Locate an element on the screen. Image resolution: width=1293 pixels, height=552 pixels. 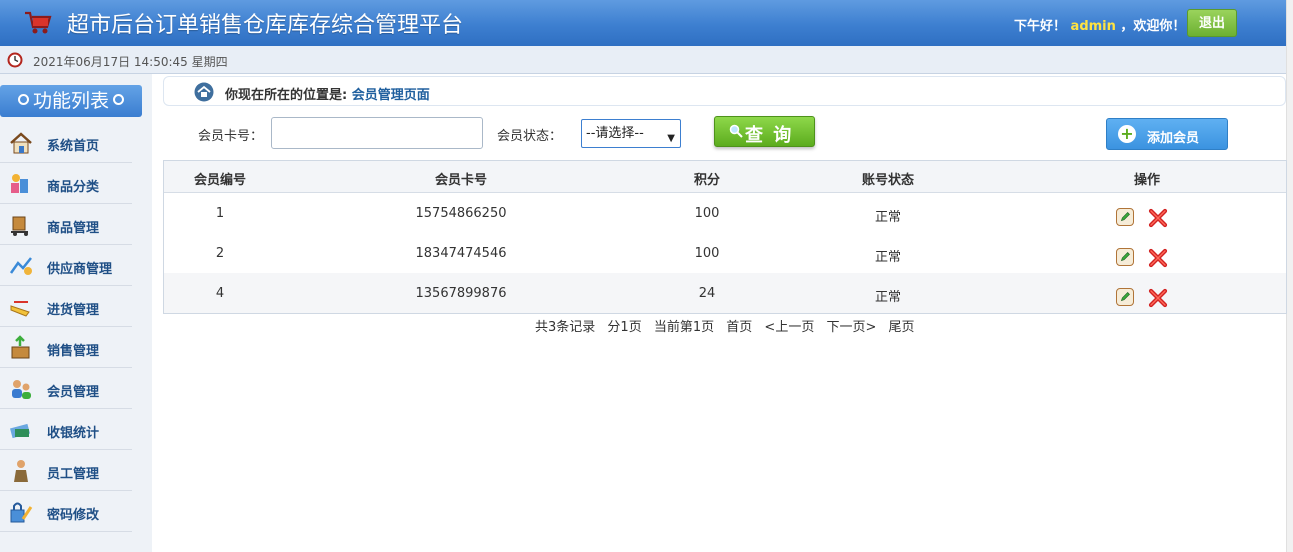
table-row: 2 18347474546 100 正常 is located at coordinates (725, 253).